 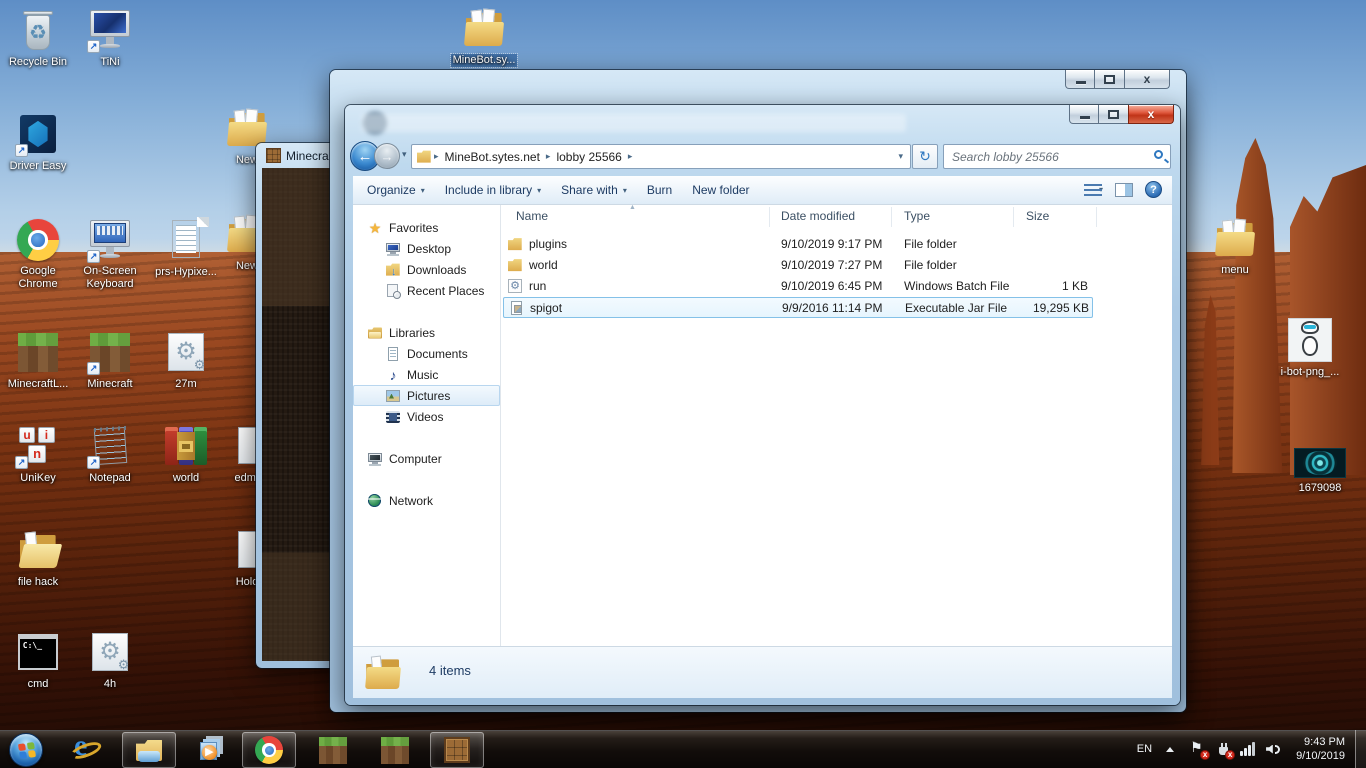 What do you see at coordinates (1093, 190) in the screenshot?
I see `change-view-button: ▾` at bounding box center [1093, 190].